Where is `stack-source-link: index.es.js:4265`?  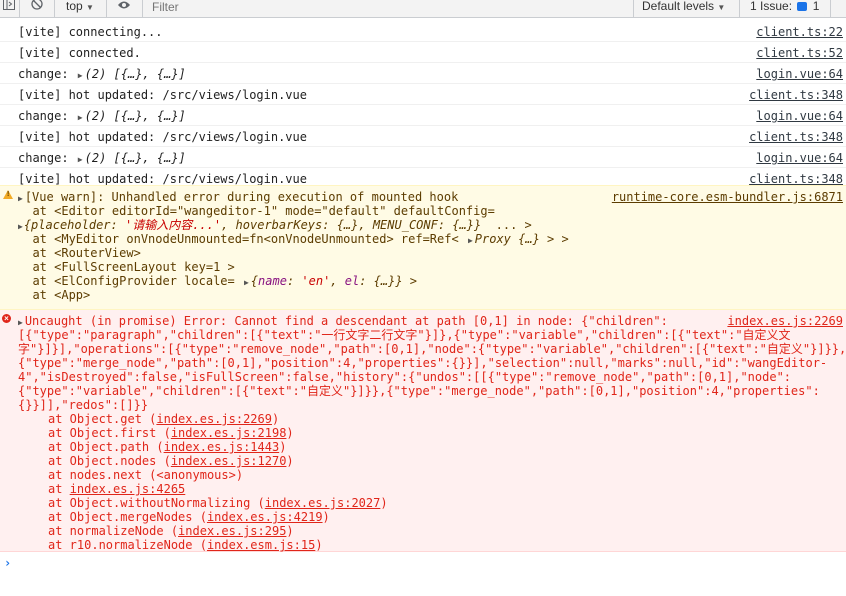
stack-source-link: index.es.js:4265 is located at coordinates (128, 489).